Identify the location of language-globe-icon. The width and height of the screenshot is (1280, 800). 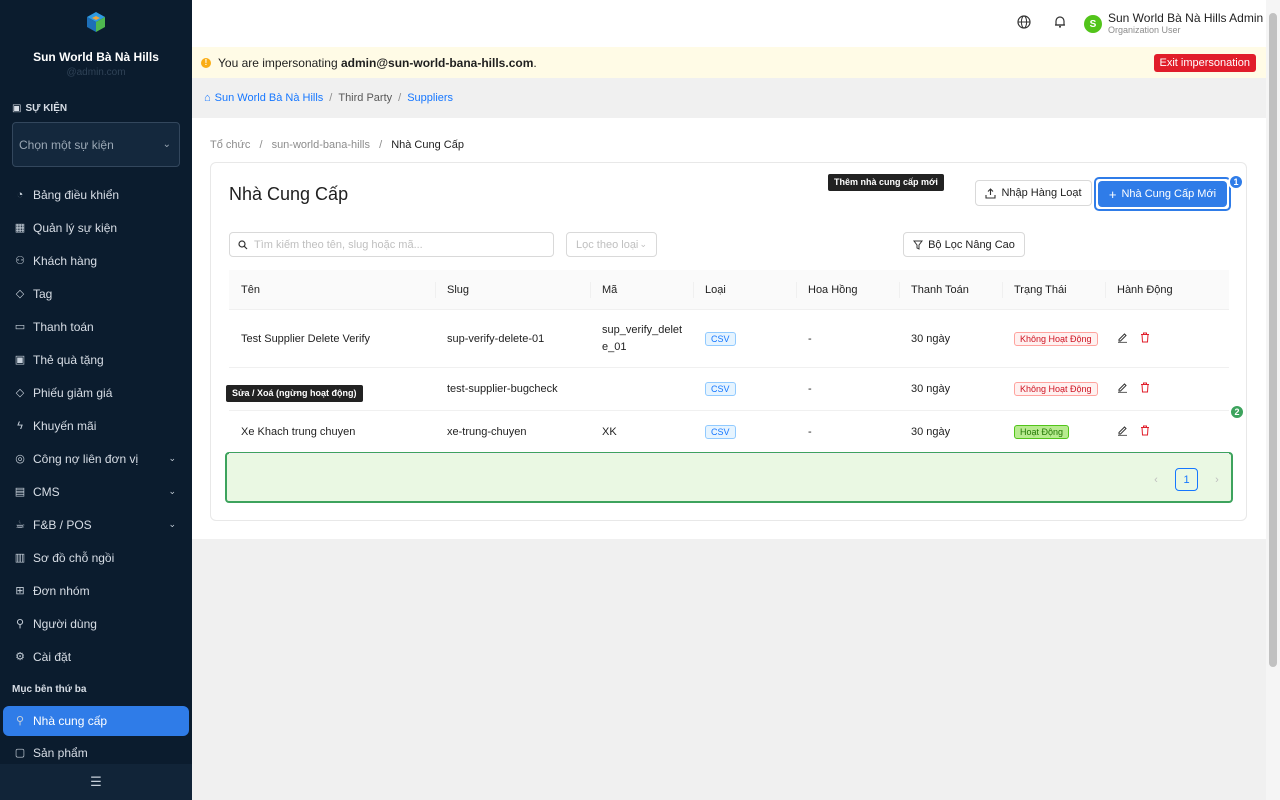
(1024, 23).